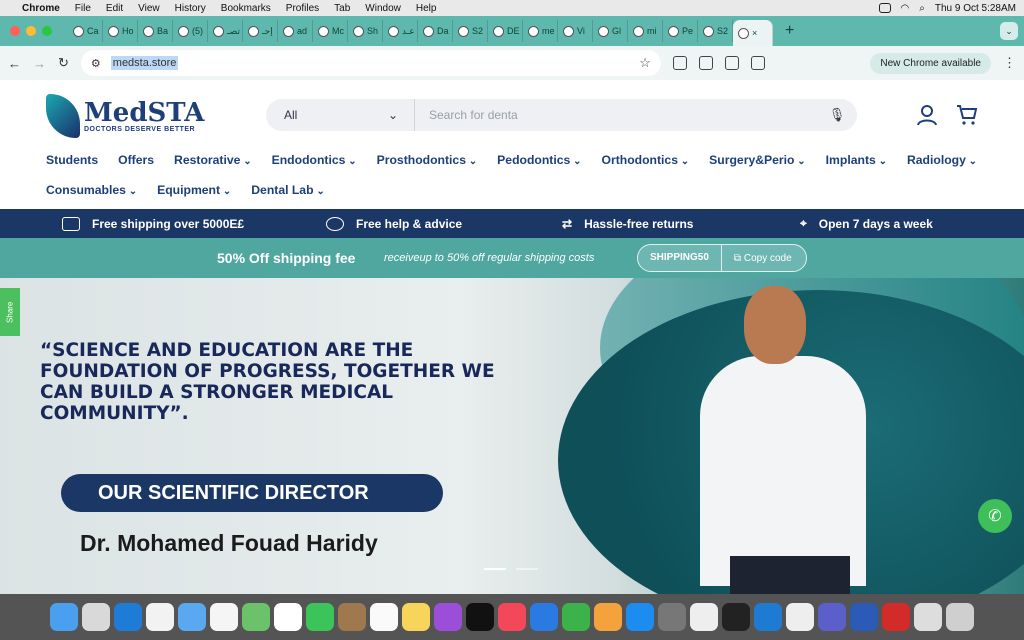  Describe the element at coordinates (302, 8) in the screenshot. I see `menu-profiles: Profiles` at that location.